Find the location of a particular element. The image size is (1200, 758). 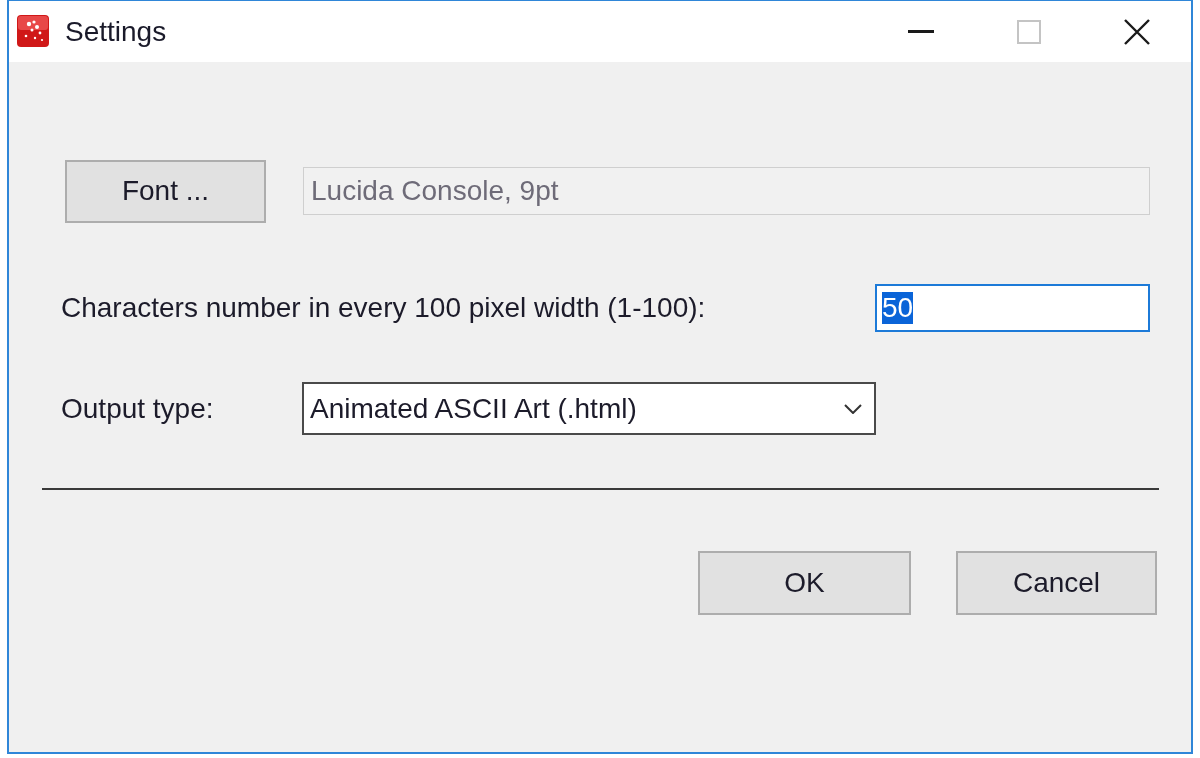

close-icon is located at coordinates (1137, 31).